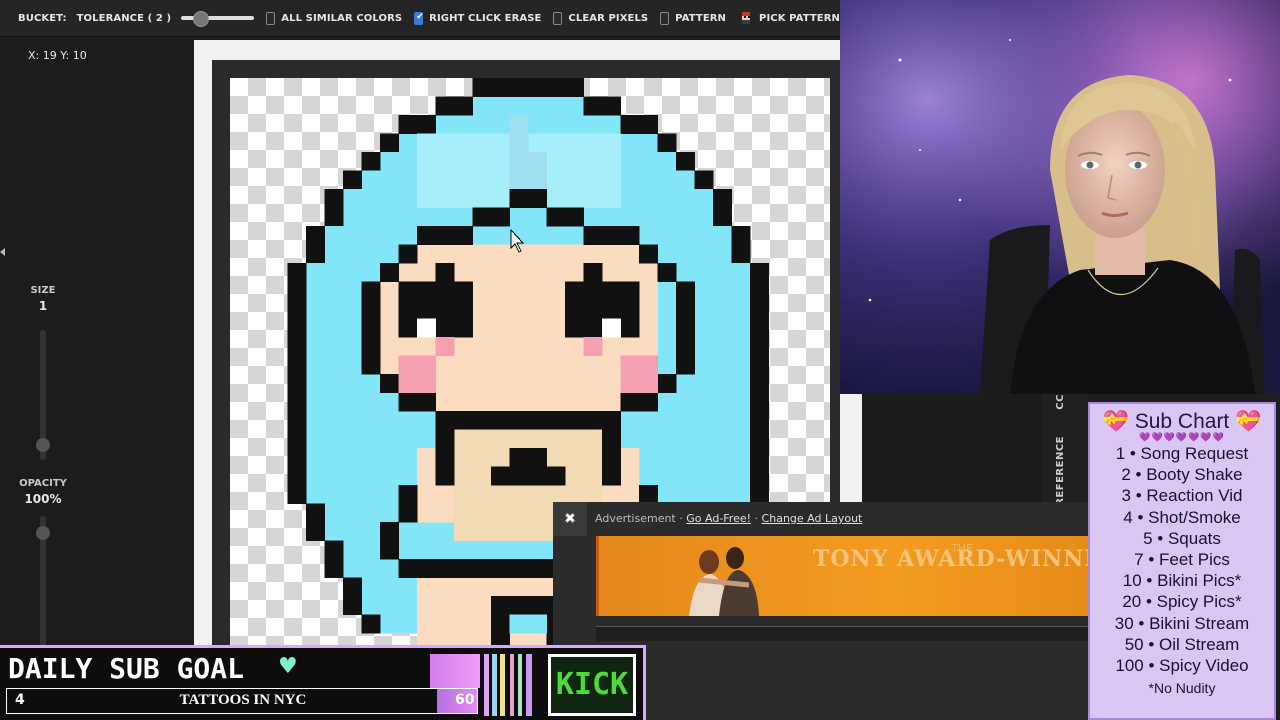  I want to click on collapse-arrow-icon, so click(2, 252).